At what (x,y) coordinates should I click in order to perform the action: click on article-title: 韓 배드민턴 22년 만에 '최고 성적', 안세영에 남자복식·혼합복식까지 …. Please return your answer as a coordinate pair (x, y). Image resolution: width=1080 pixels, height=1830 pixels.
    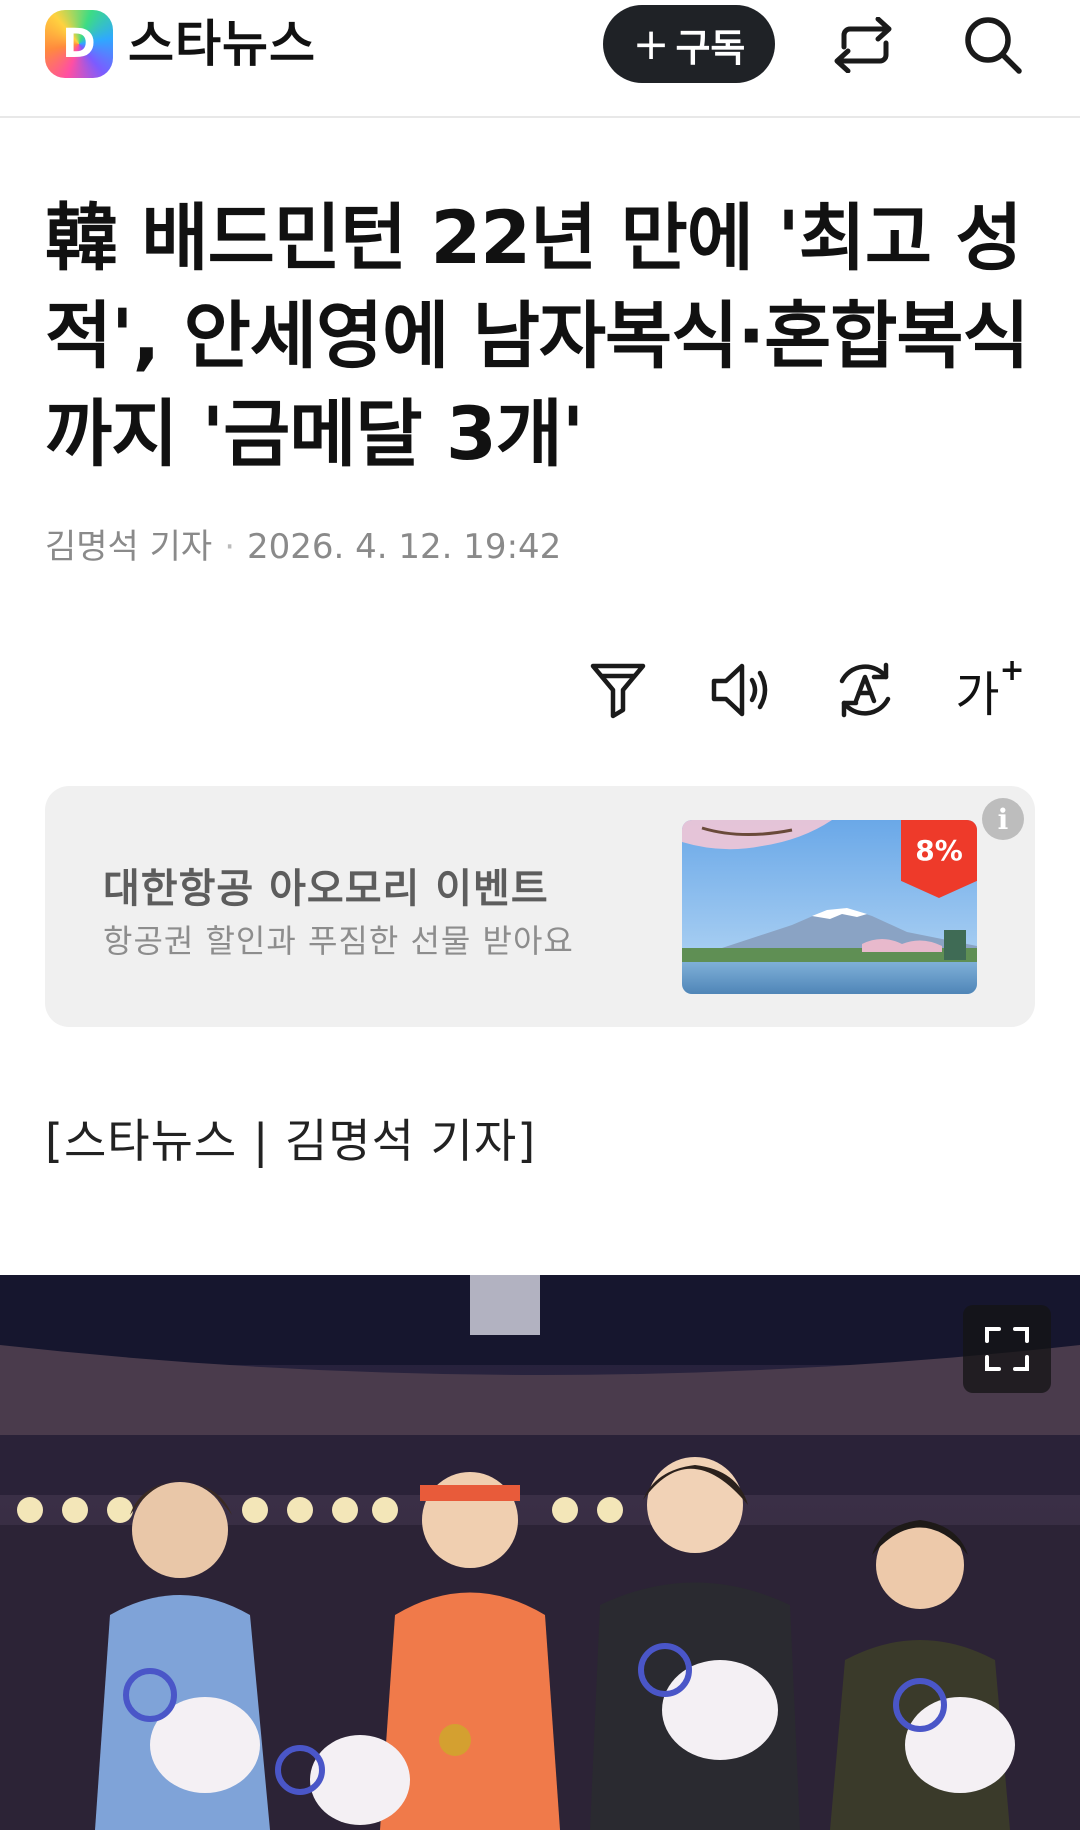
    Looking at the image, I should click on (537, 336).